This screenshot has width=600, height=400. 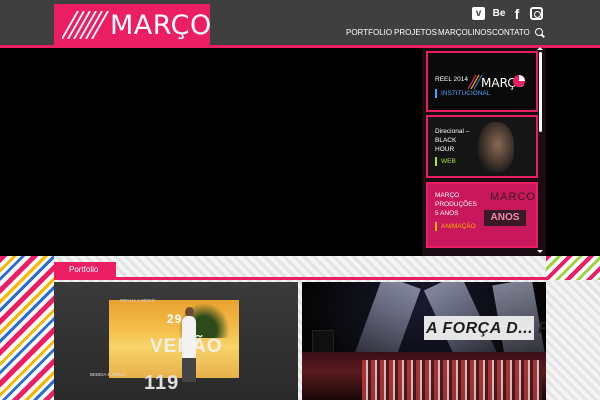 What do you see at coordinates (513, 197) in the screenshot?
I see `anniversary-art-marco: MARCO` at bounding box center [513, 197].